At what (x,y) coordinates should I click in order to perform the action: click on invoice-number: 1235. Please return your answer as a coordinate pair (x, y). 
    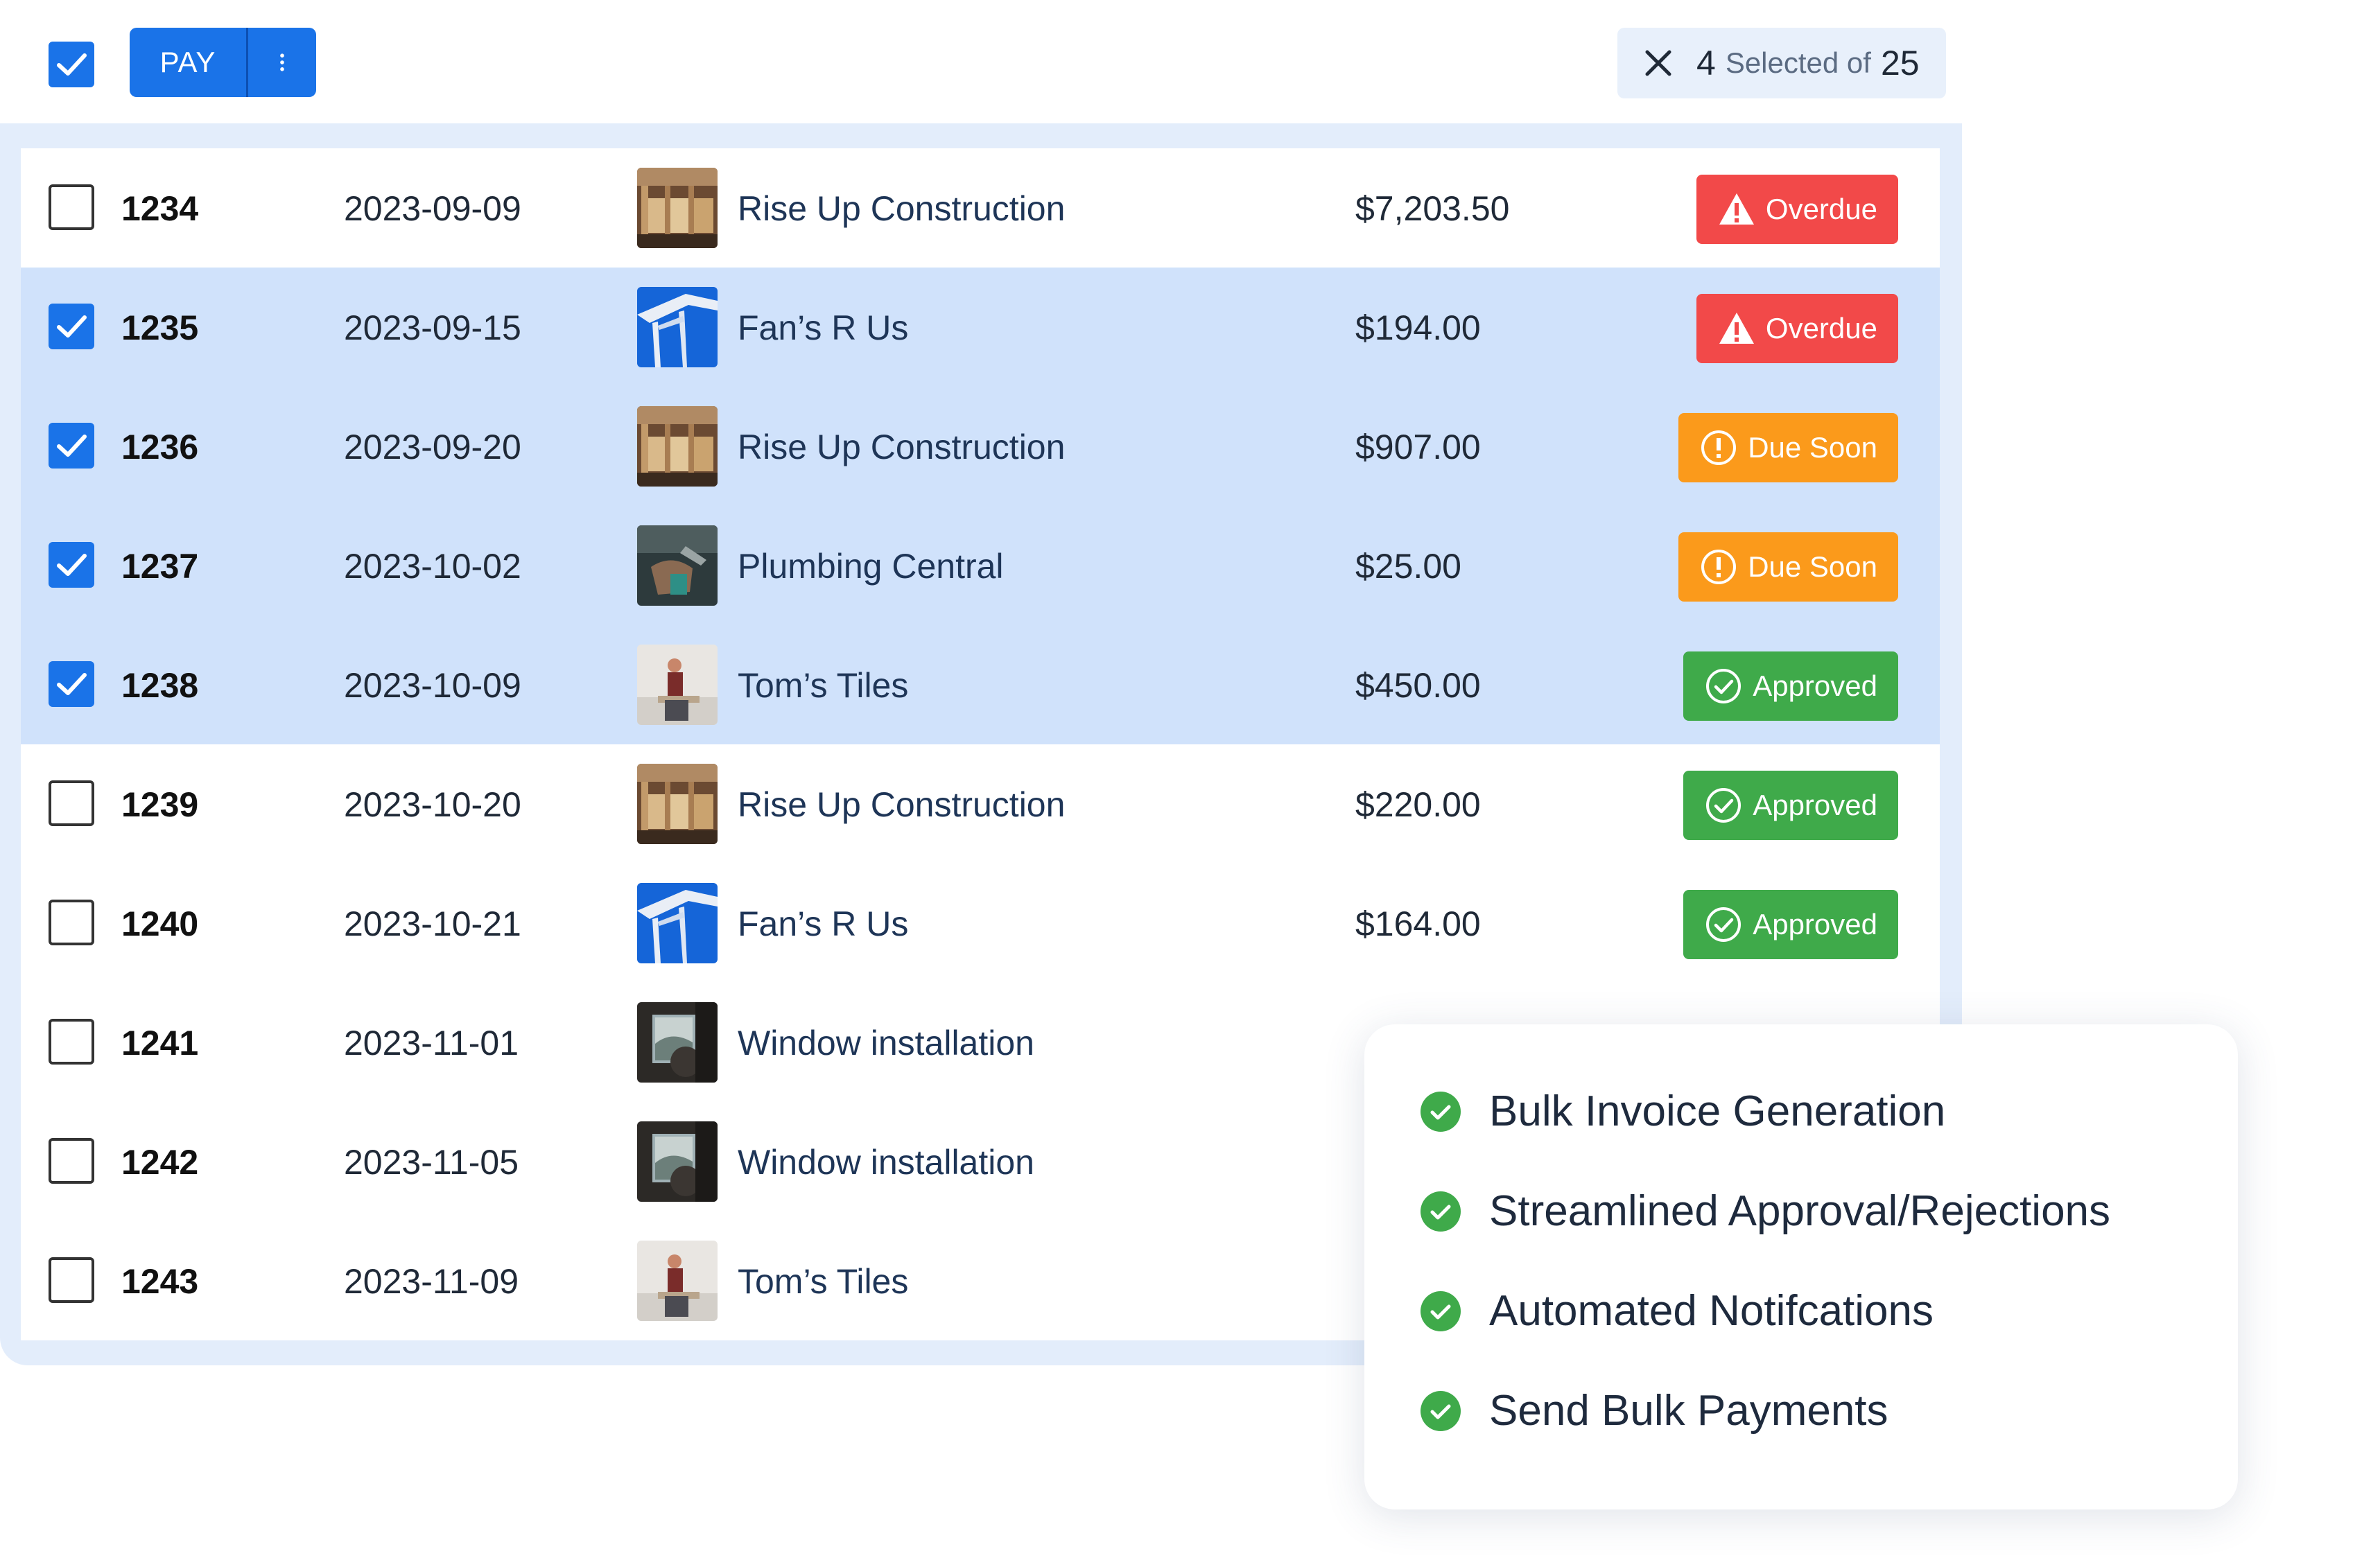
    Looking at the image, I should click on (160, 327).